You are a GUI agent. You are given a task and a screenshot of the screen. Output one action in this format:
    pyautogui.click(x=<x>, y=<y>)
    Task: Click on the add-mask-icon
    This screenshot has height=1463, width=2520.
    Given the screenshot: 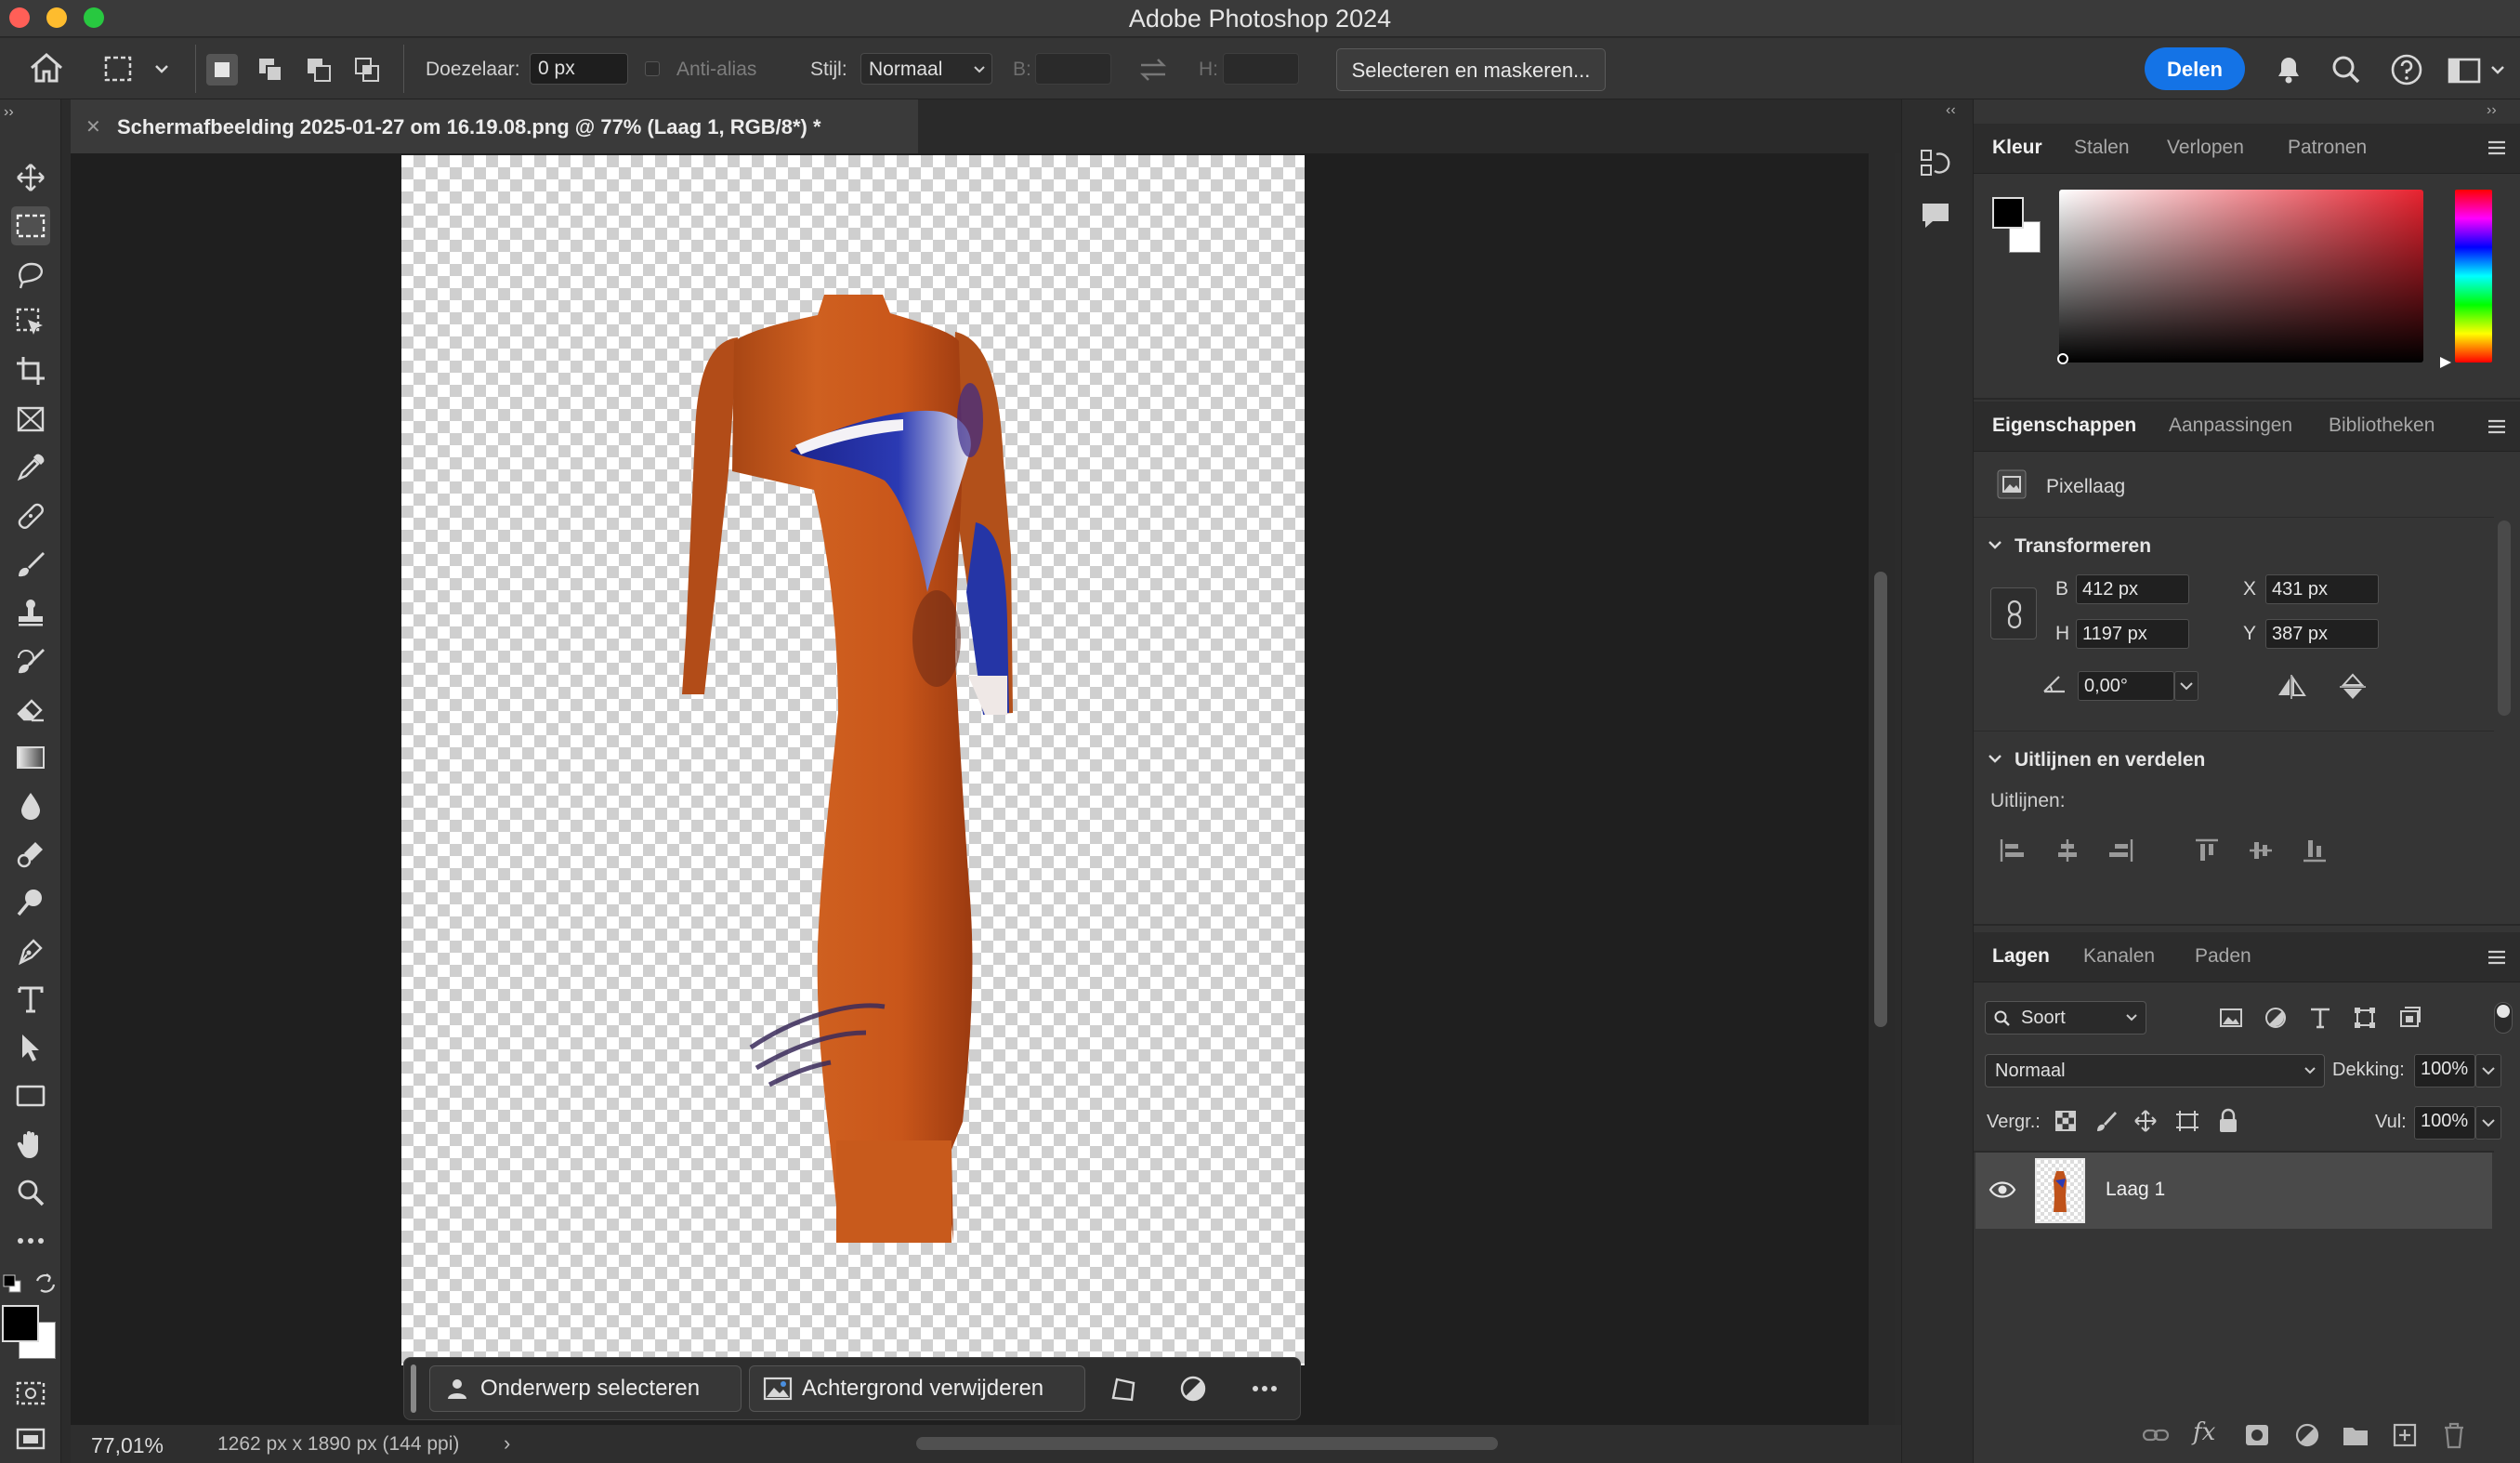 What is the action you would take?
    pyautogui.click(x=2257, y=1435)
    